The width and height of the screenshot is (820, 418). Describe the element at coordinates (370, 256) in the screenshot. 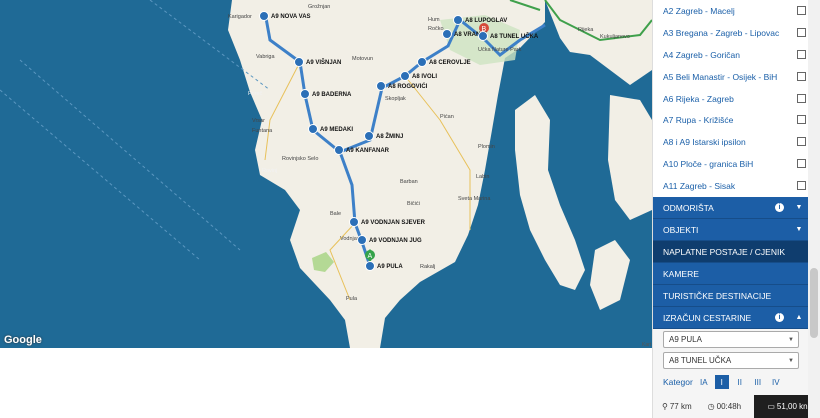

I see `svg-text: A` at that location.